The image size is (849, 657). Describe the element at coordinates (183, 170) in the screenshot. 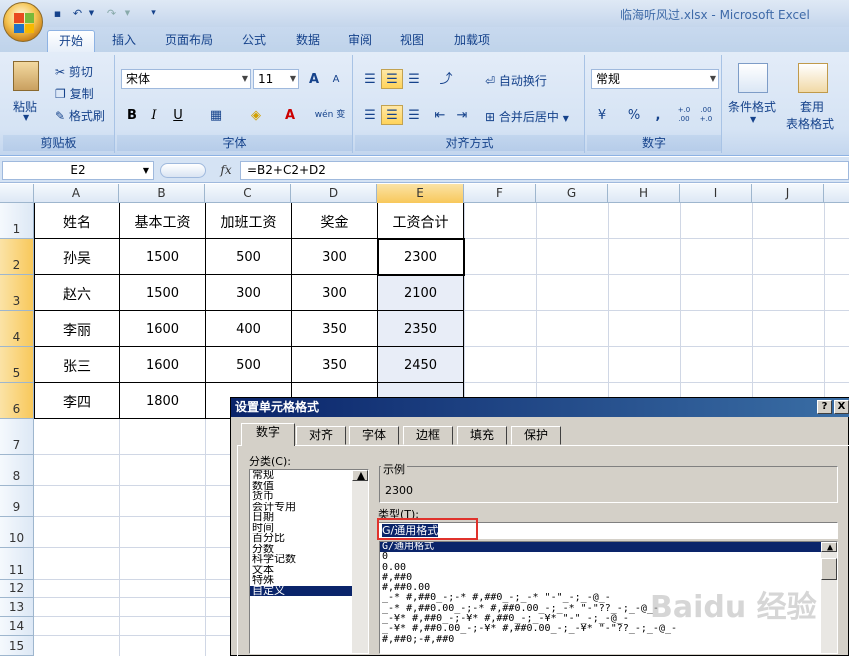

I see `formula-bar-splitter` at that location.